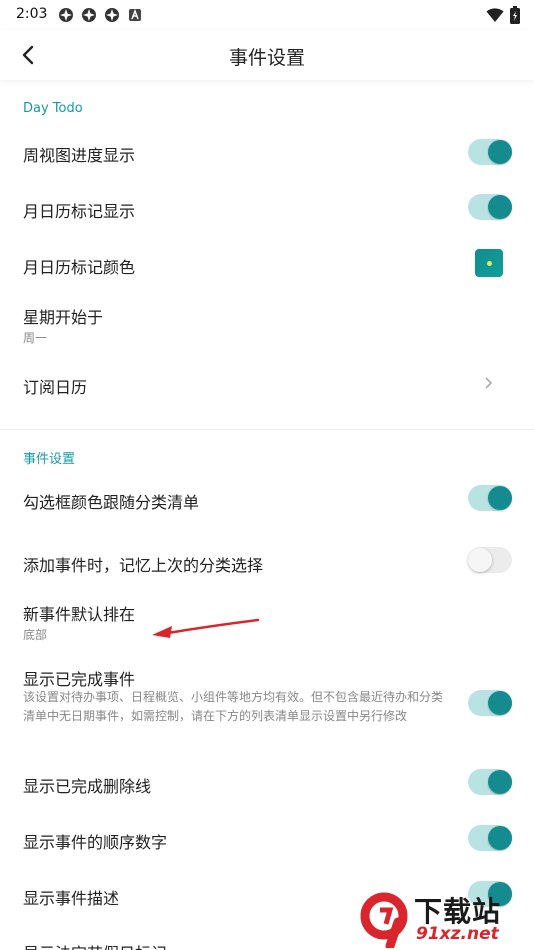  I want to click on watermark-logo-icon, so click(384, 920).